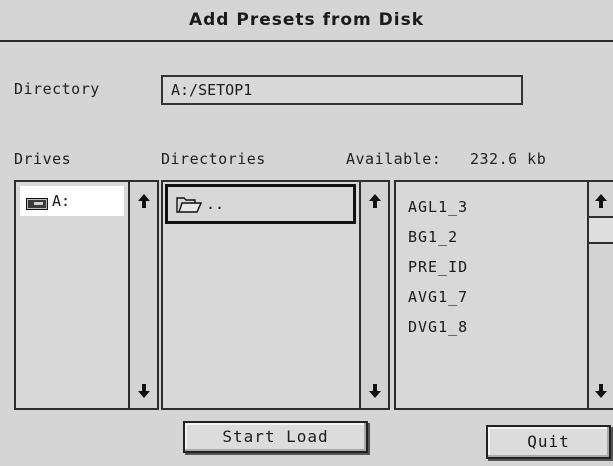  What do you see at coordinates (306, 41) in the screenshot?
I see `title-divider` at bounding box center [306, 41].